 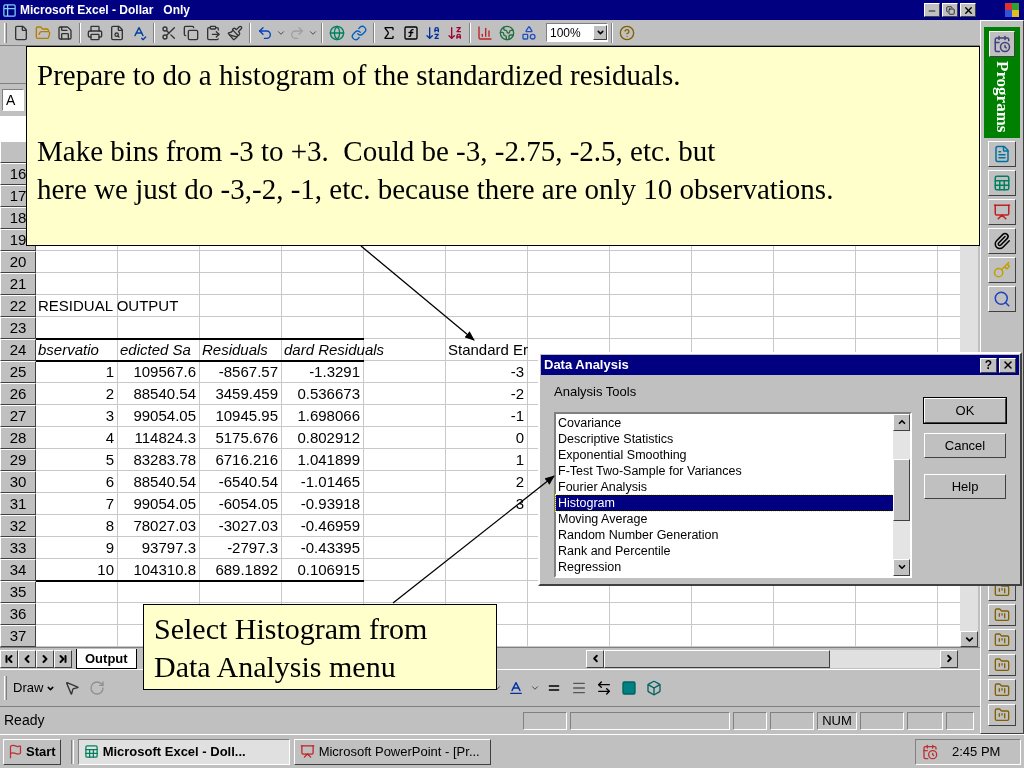 I want to click on list-item: F-Test Two-Sample for Variances, so click(x=724, y=470).